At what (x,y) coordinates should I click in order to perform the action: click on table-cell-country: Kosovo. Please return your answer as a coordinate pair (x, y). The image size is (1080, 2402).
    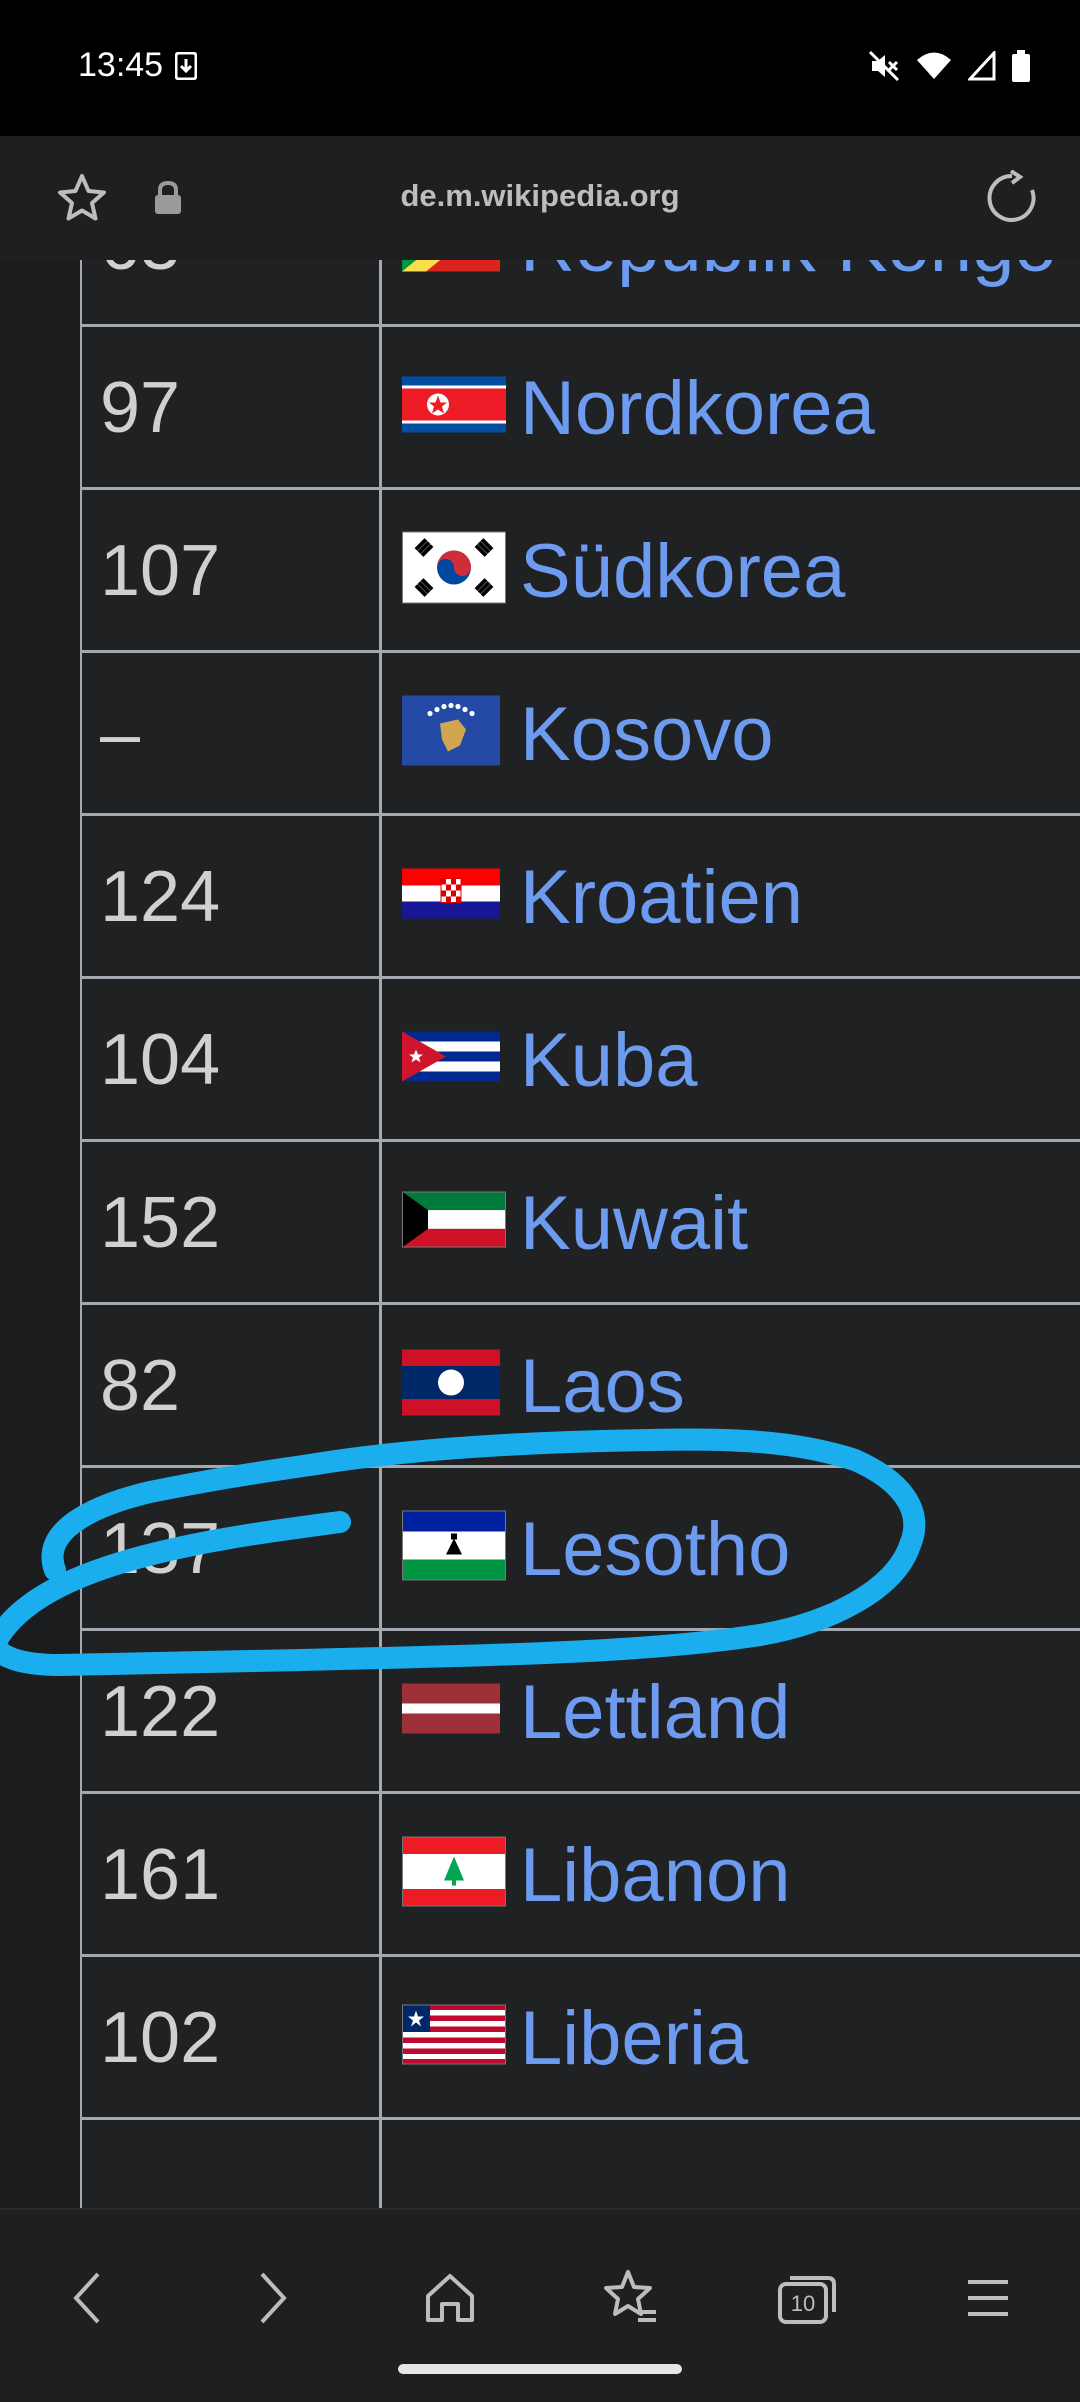
    Looking at the image, I should click on (731, 733).